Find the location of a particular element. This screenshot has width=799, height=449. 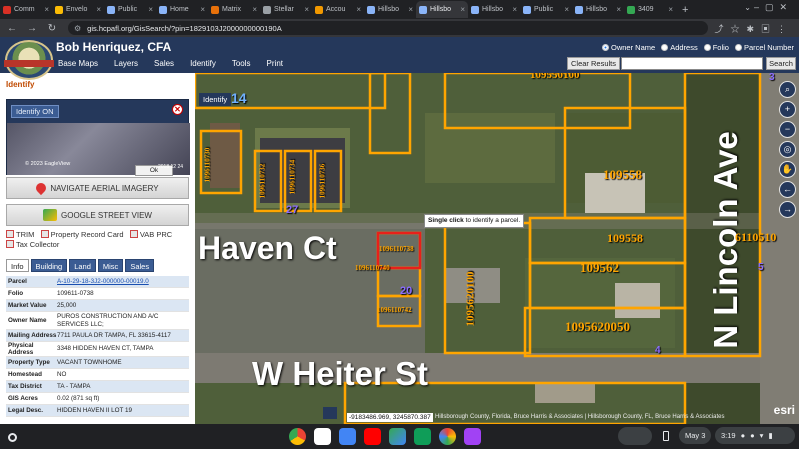

search-icon: ⌕ is located at coordinates (787, 89).